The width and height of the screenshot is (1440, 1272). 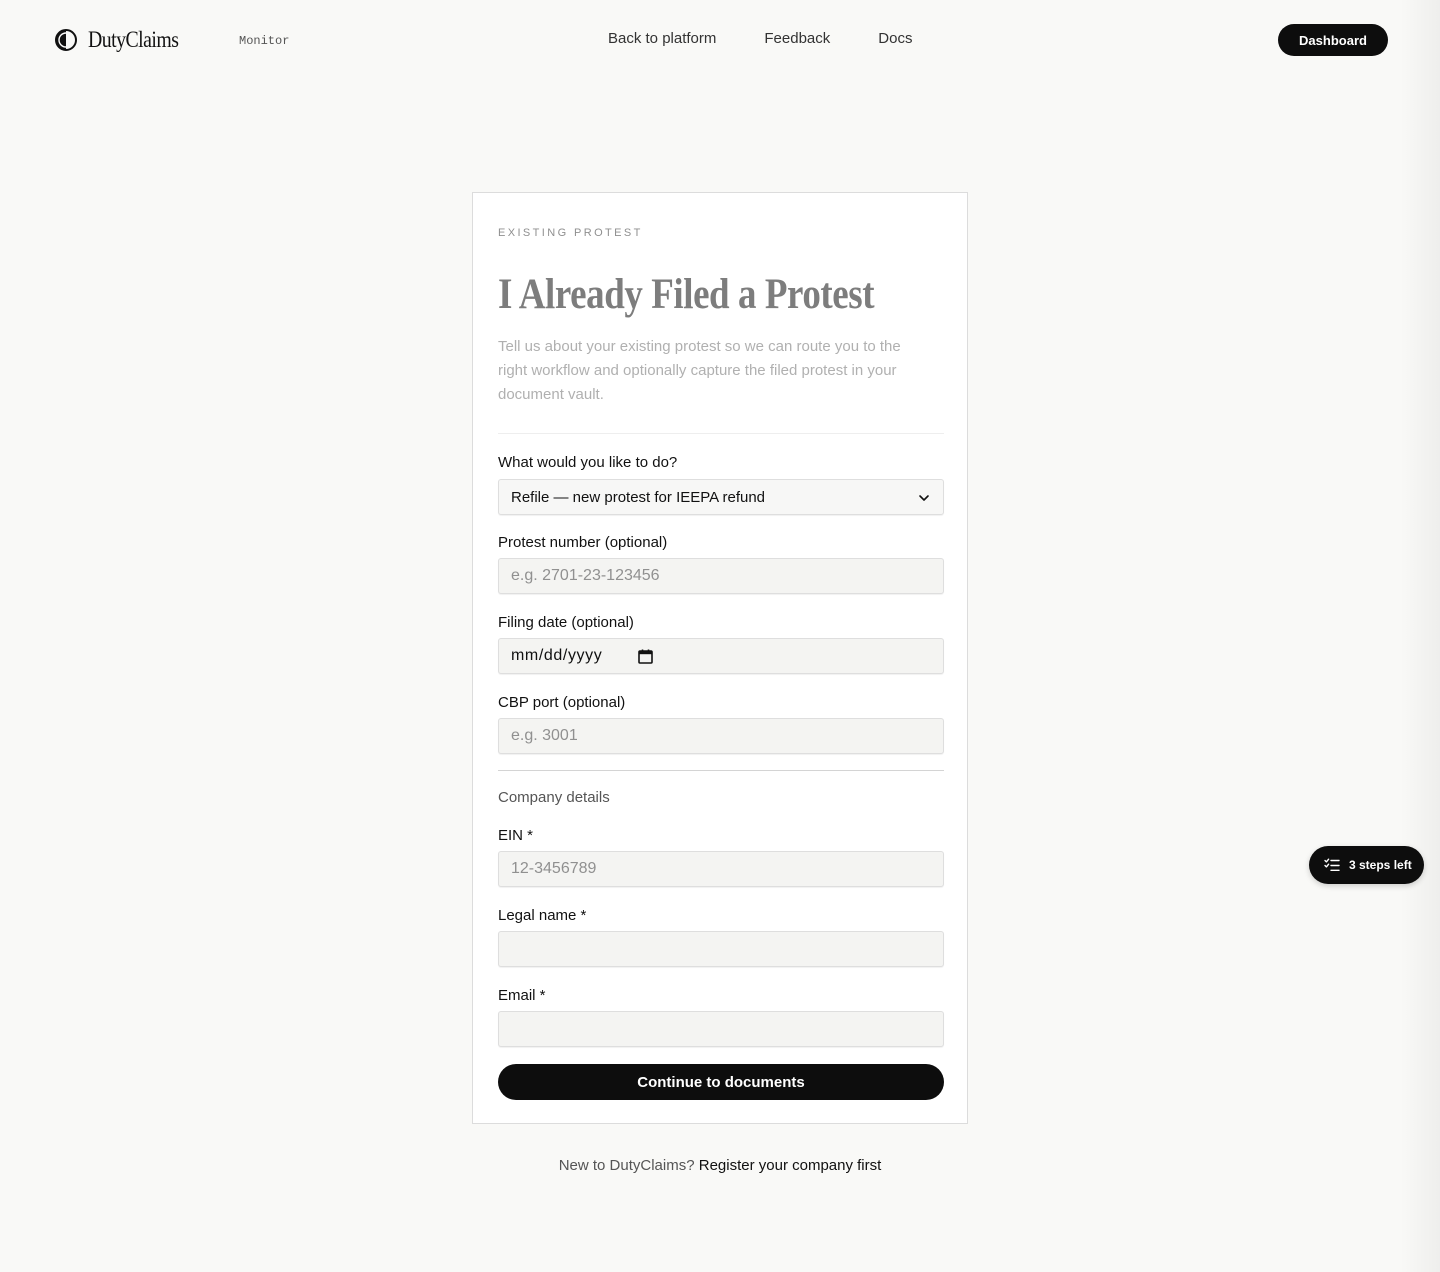 What do you see at coordinates (554, 797) in the screenshot?
I see `company-details-heading: Company details` at bounding box center [554, 797].